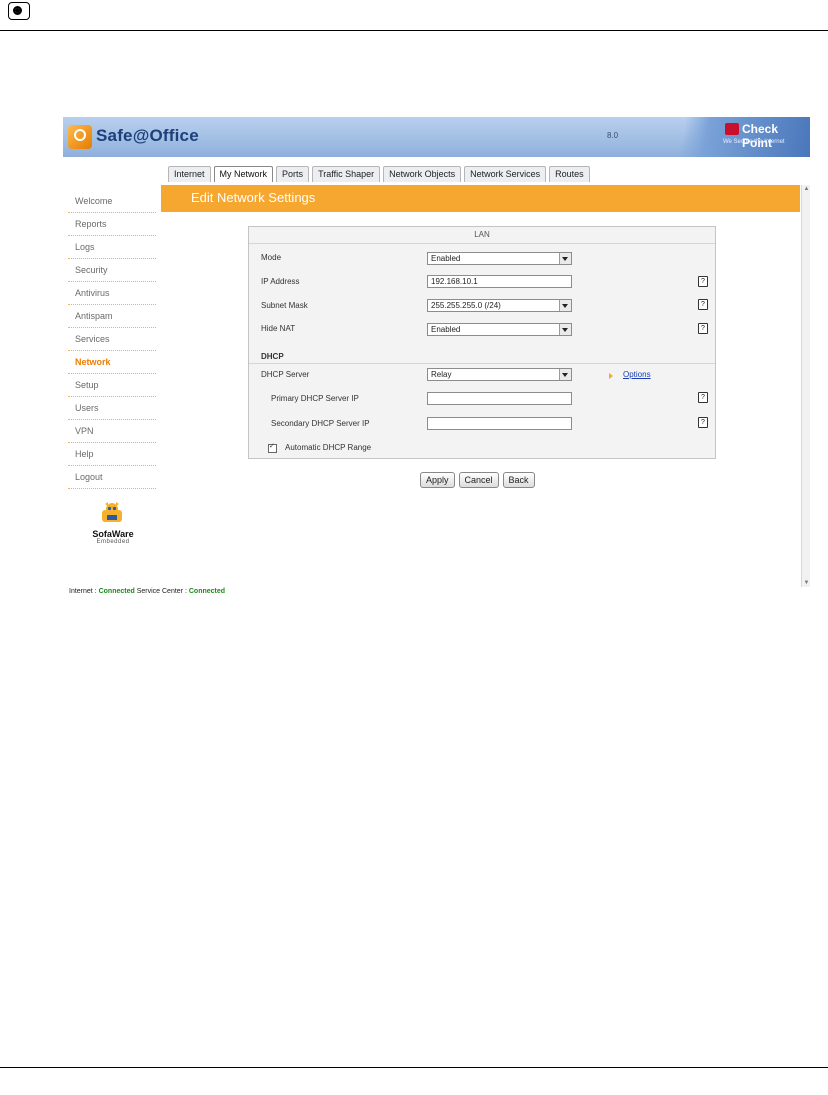 The width and height of the screenshot is (828, 1095). Describe the element at coordinates (112, 431) in the screenshot. I see `sidebar-item-vpn: VPN` at that location.